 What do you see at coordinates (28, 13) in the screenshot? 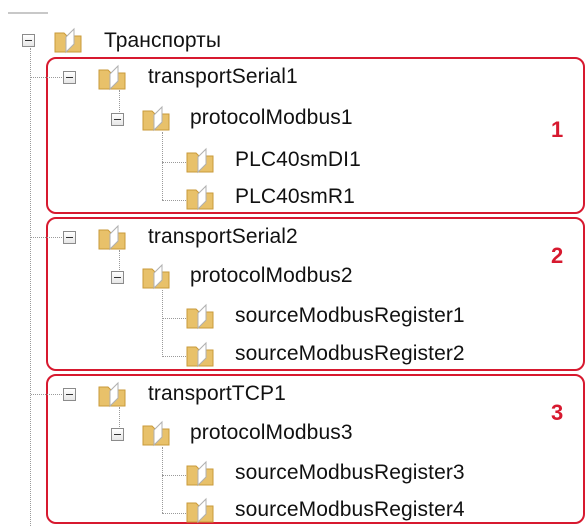
I see `tree-top-divider` at bounding box center [28, 13].